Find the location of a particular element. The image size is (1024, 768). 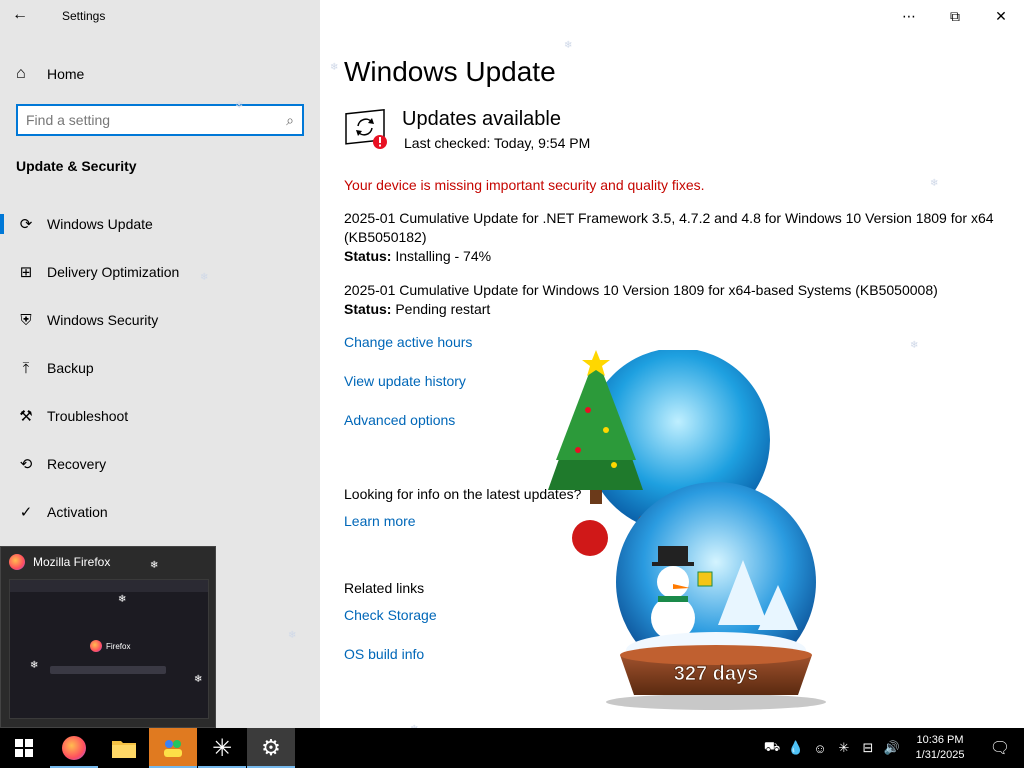

activation-icon: ✓ is located at coordinates (26, 512).